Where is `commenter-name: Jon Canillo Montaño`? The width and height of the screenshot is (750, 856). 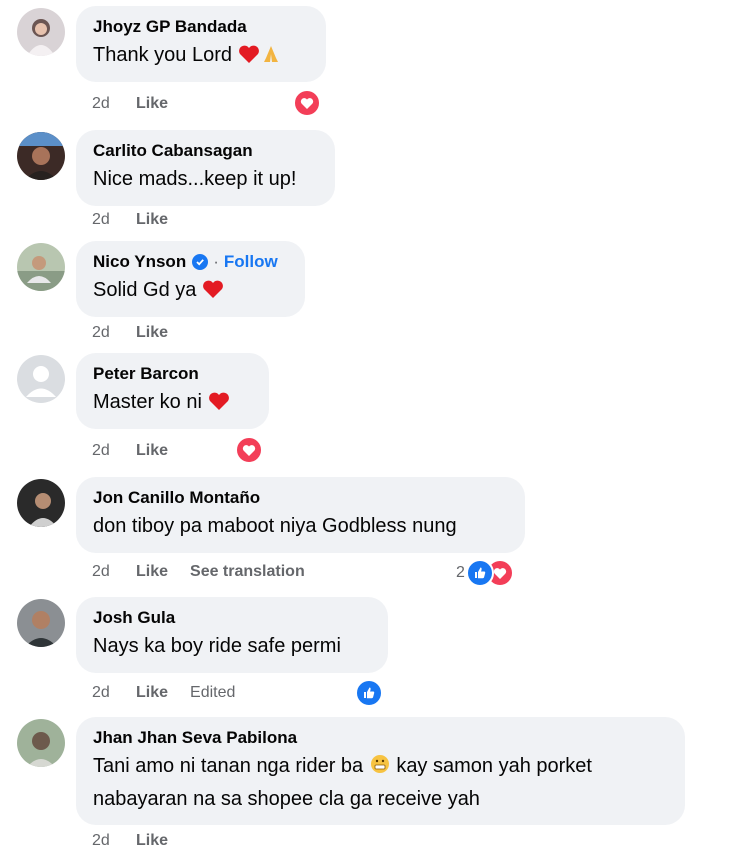
commenter-name: Jon Canillo Montaño is located at coordinates (300, 498).